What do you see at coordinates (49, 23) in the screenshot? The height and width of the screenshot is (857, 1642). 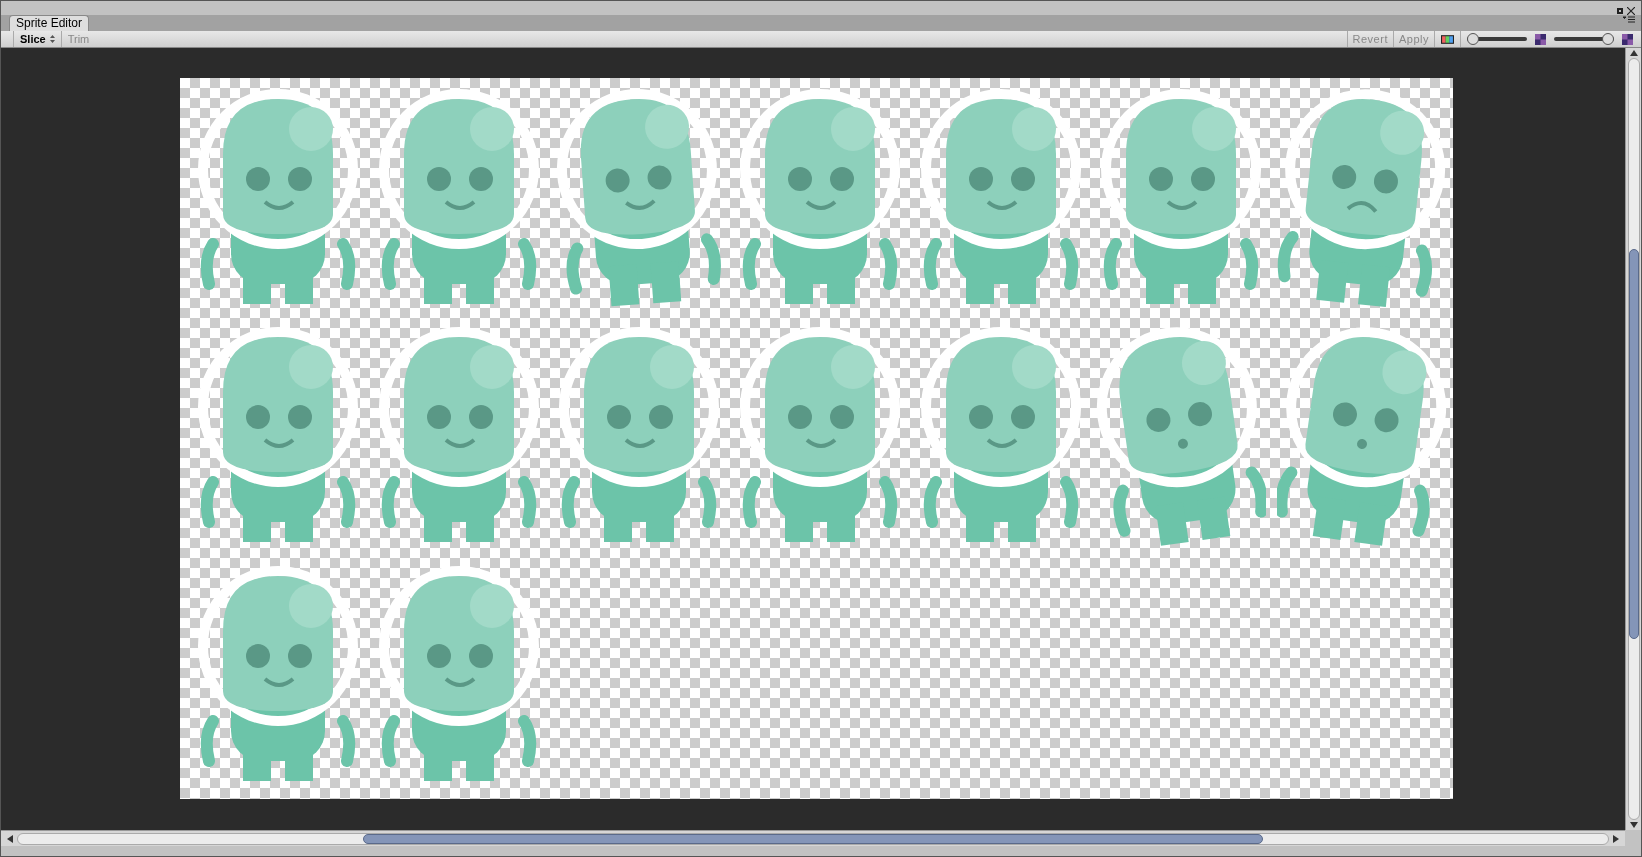 I see `window-tab: Sprite Editor` at bounding box center [49, 23].